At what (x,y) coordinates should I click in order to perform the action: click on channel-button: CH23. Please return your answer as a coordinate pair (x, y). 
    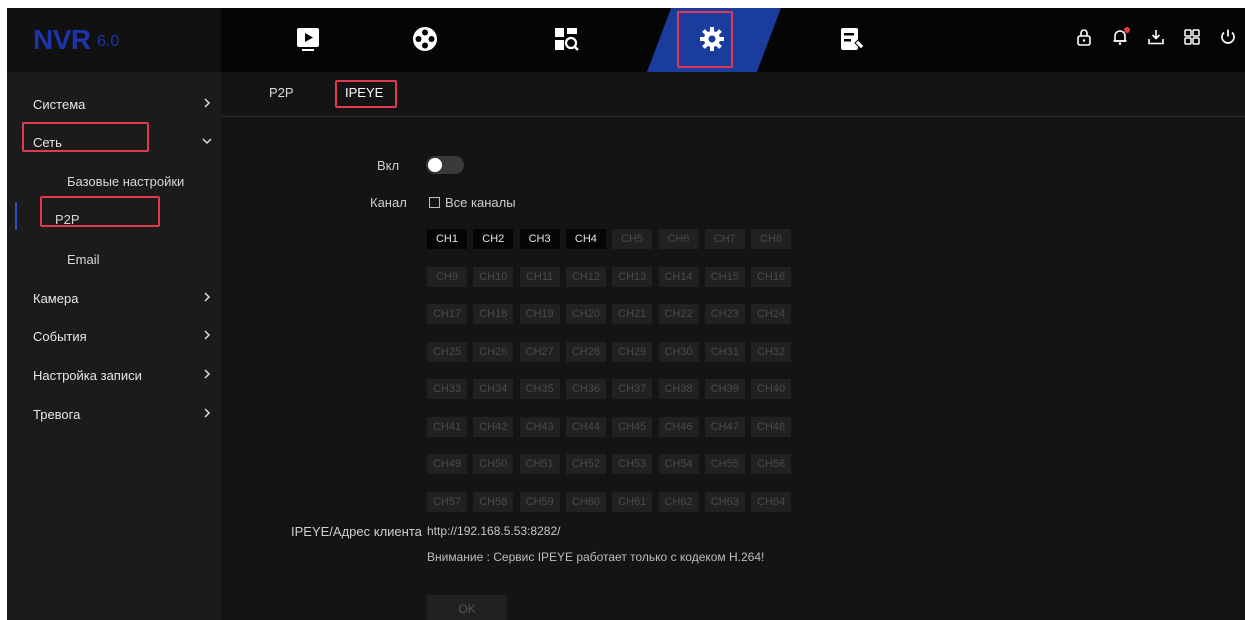
    Looking at the image, I should click on (724, 314).